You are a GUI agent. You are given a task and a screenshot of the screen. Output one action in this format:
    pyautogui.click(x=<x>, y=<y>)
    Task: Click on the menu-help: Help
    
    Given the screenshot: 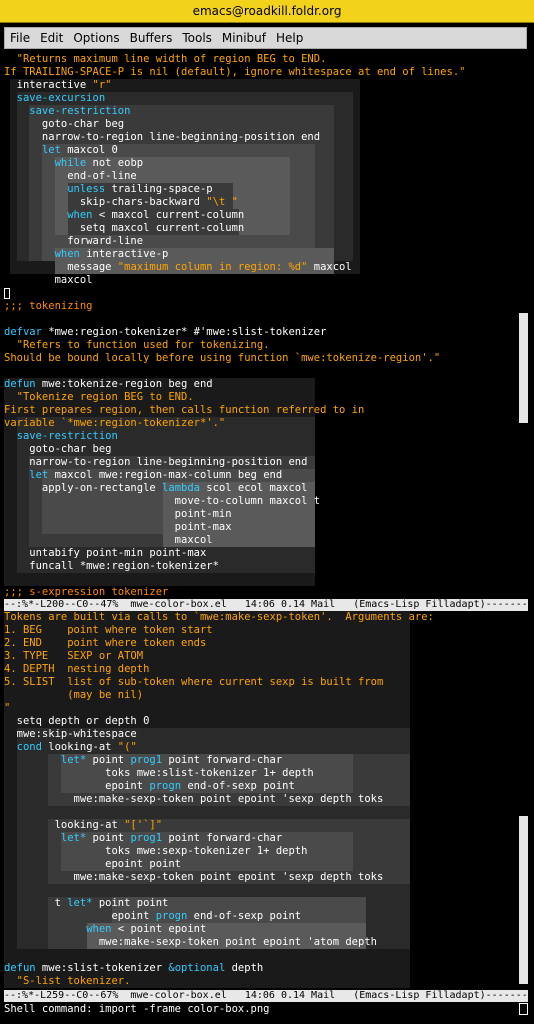 What is the action you would take?
    pyautogui.click(x=289, y=38)
    